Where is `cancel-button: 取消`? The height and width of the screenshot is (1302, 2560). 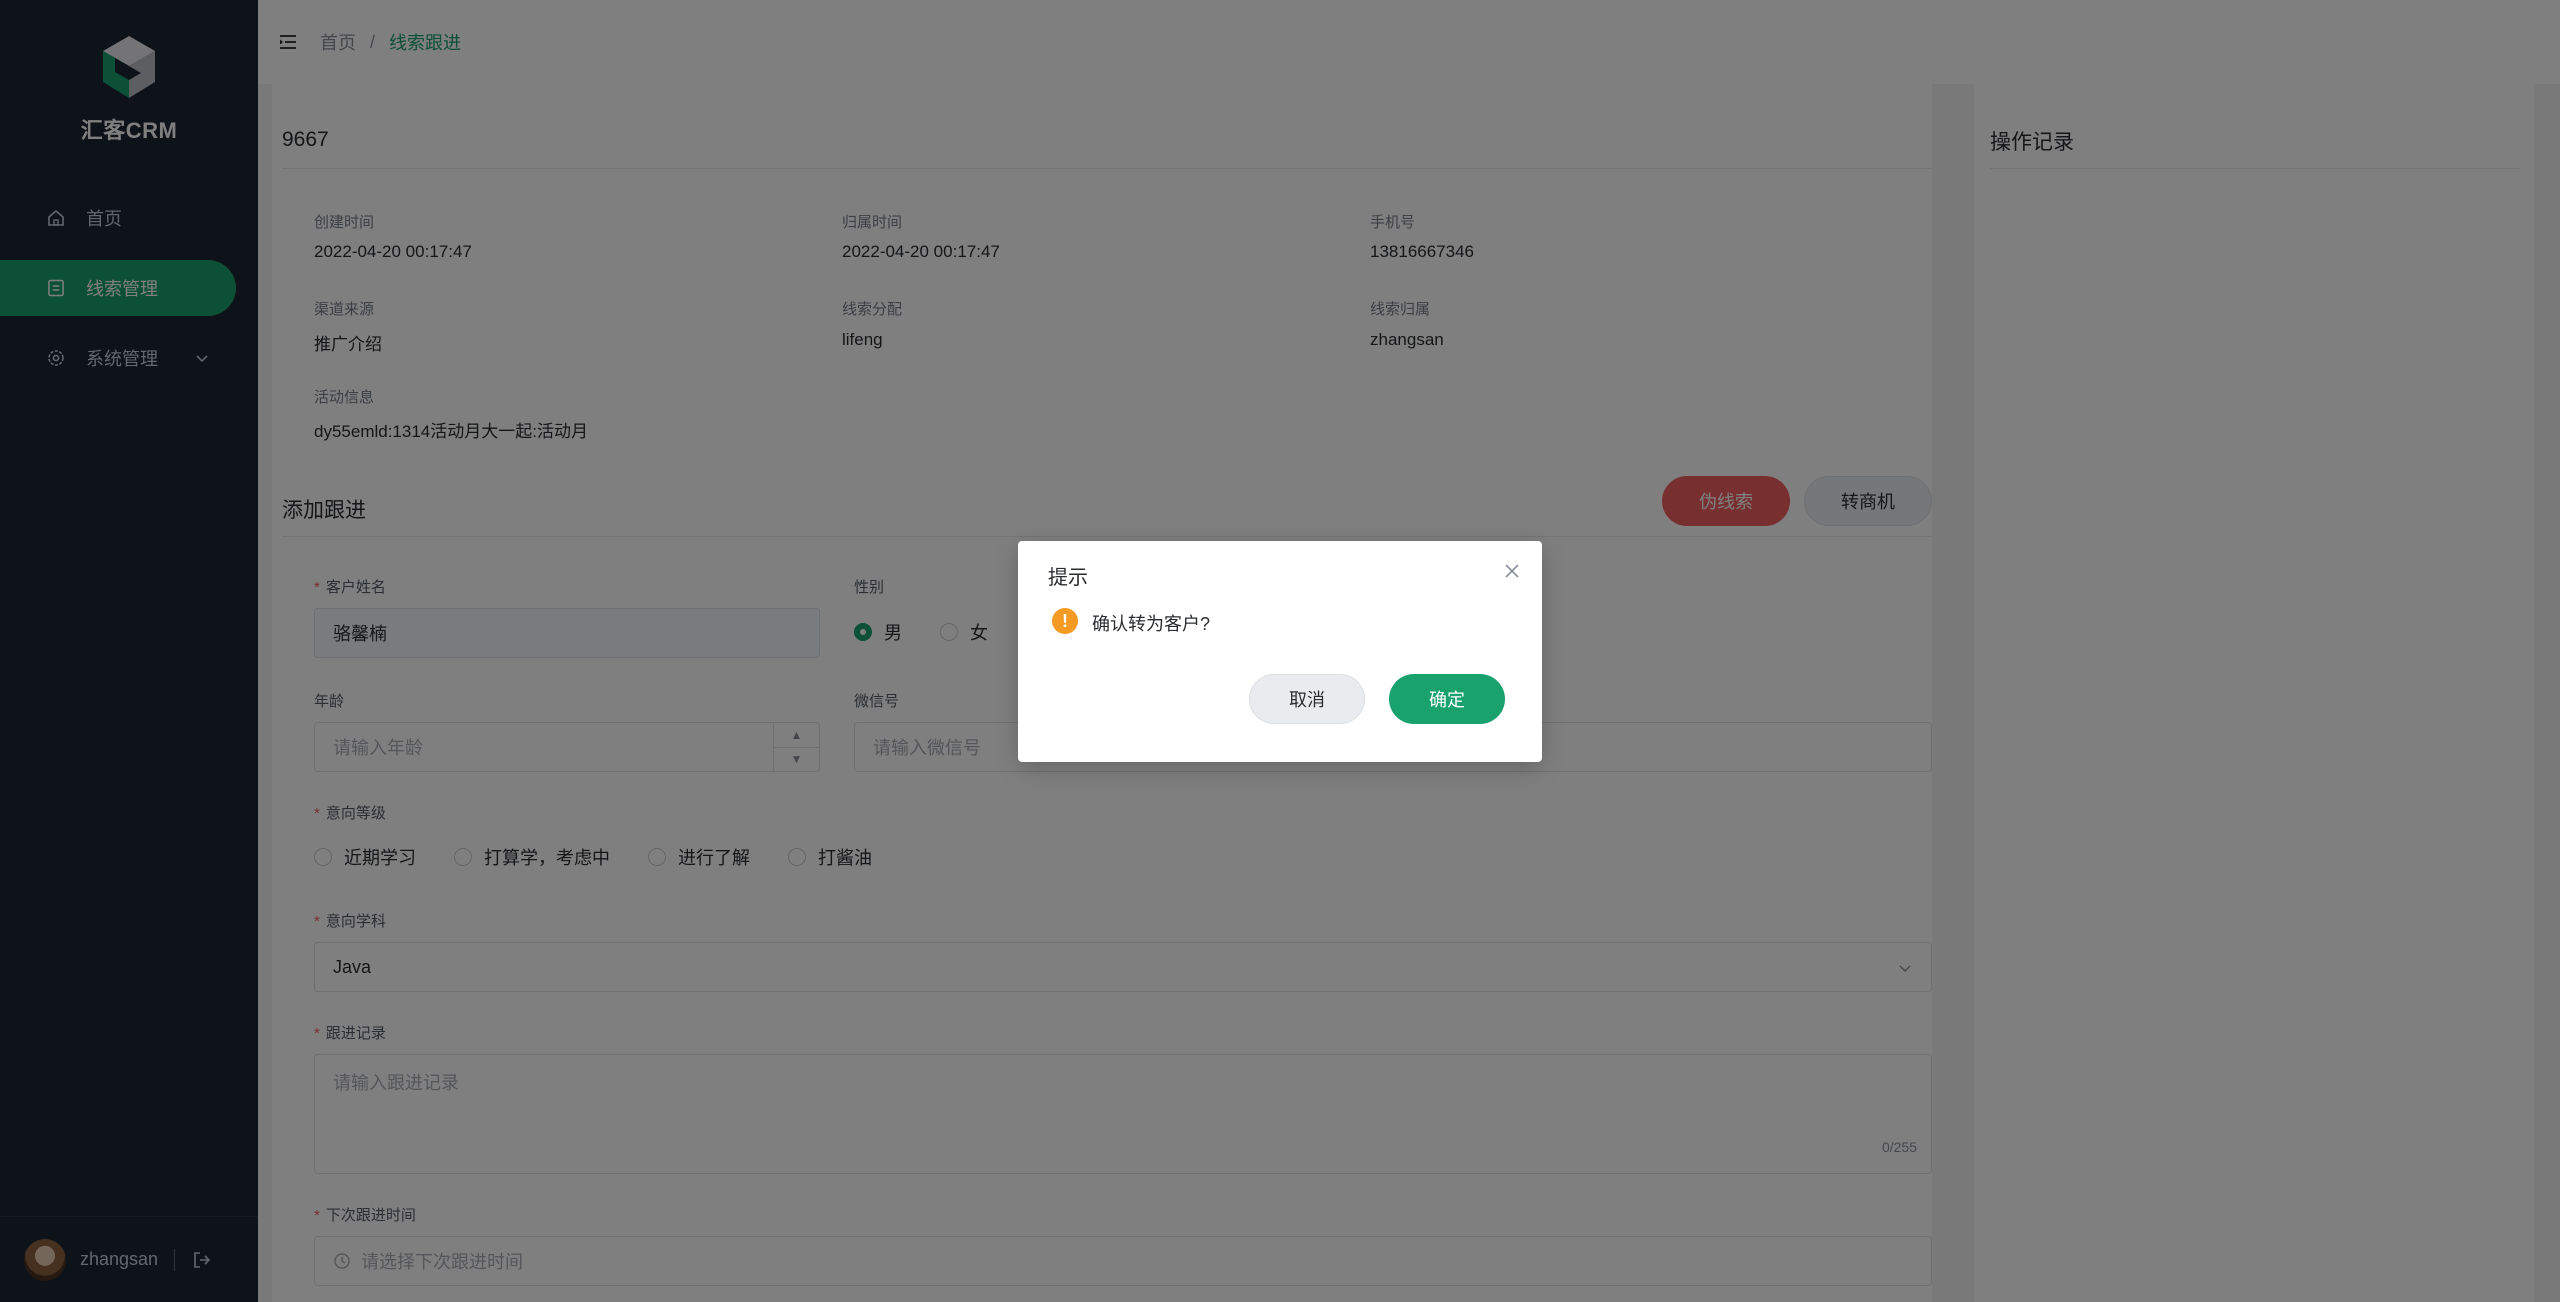
cancel-button: 取消 is located at coordinates (1307, 699).